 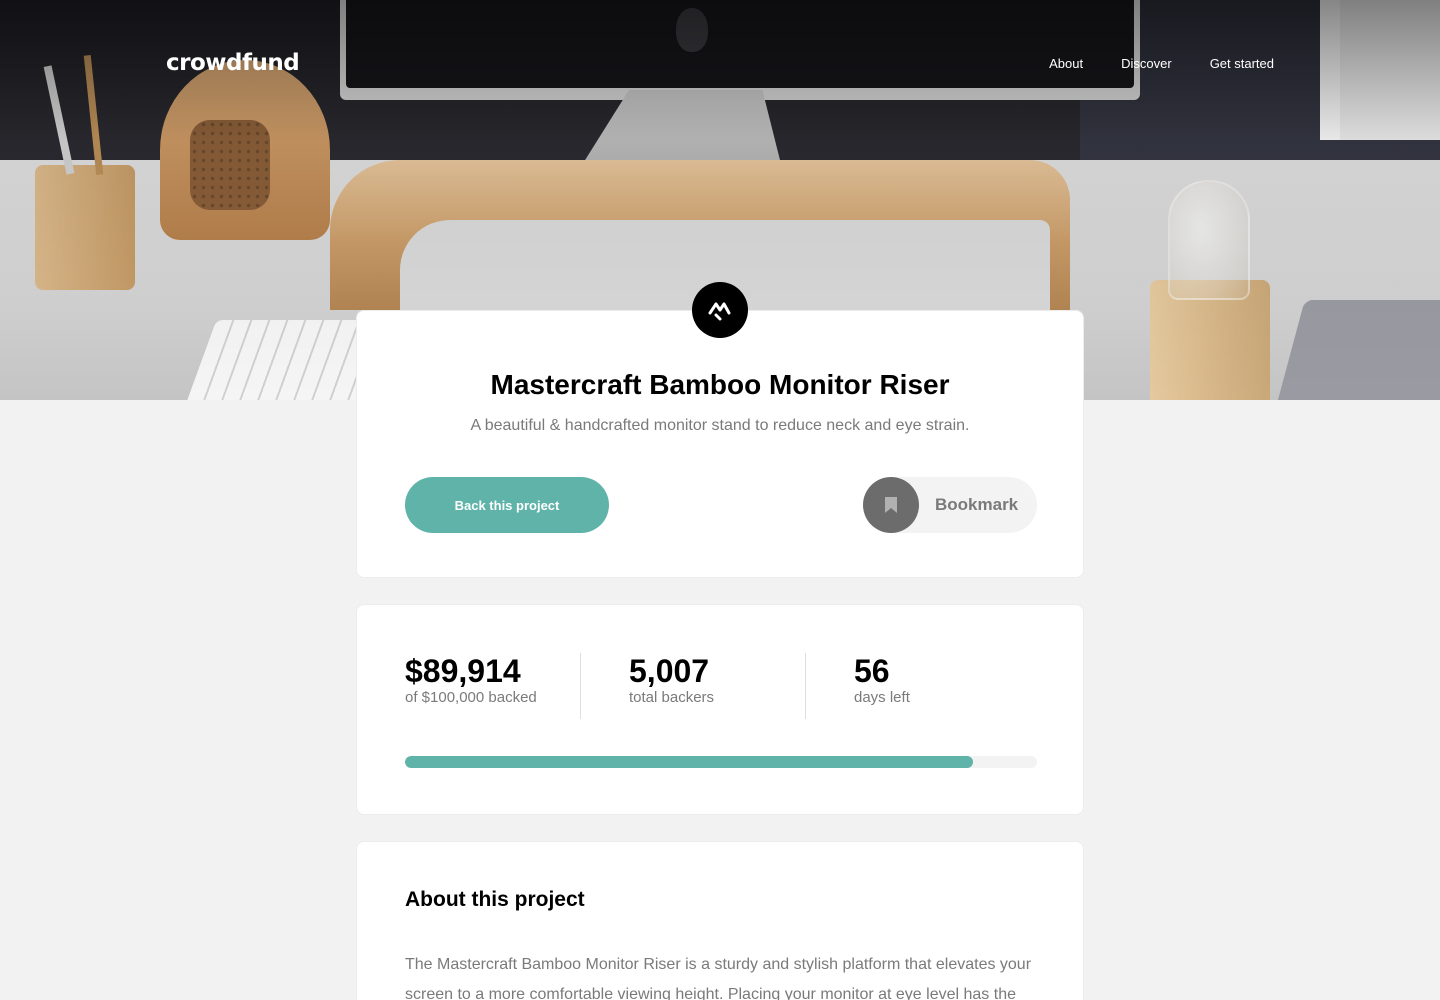 I want to click on stat-backed-label: of $100,000 backed, so click(x=471, y=697).